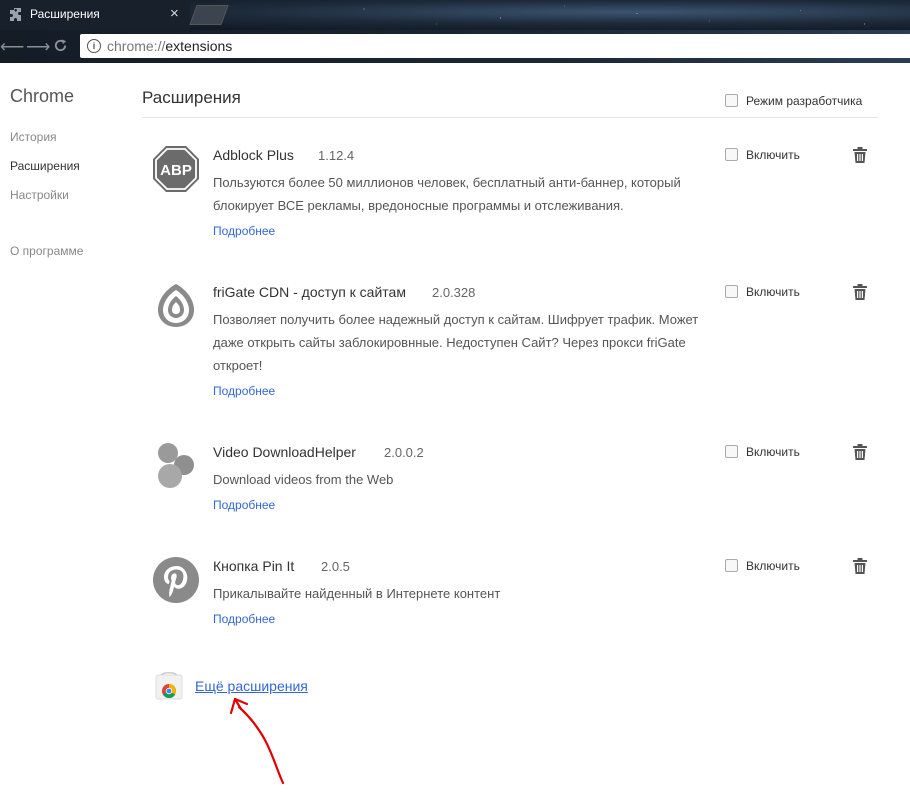  What do you see at coordinates (39, 195) in the screenshot?
I see `sidebar-item-settings: Настройки` at bounding box center [39, 195].